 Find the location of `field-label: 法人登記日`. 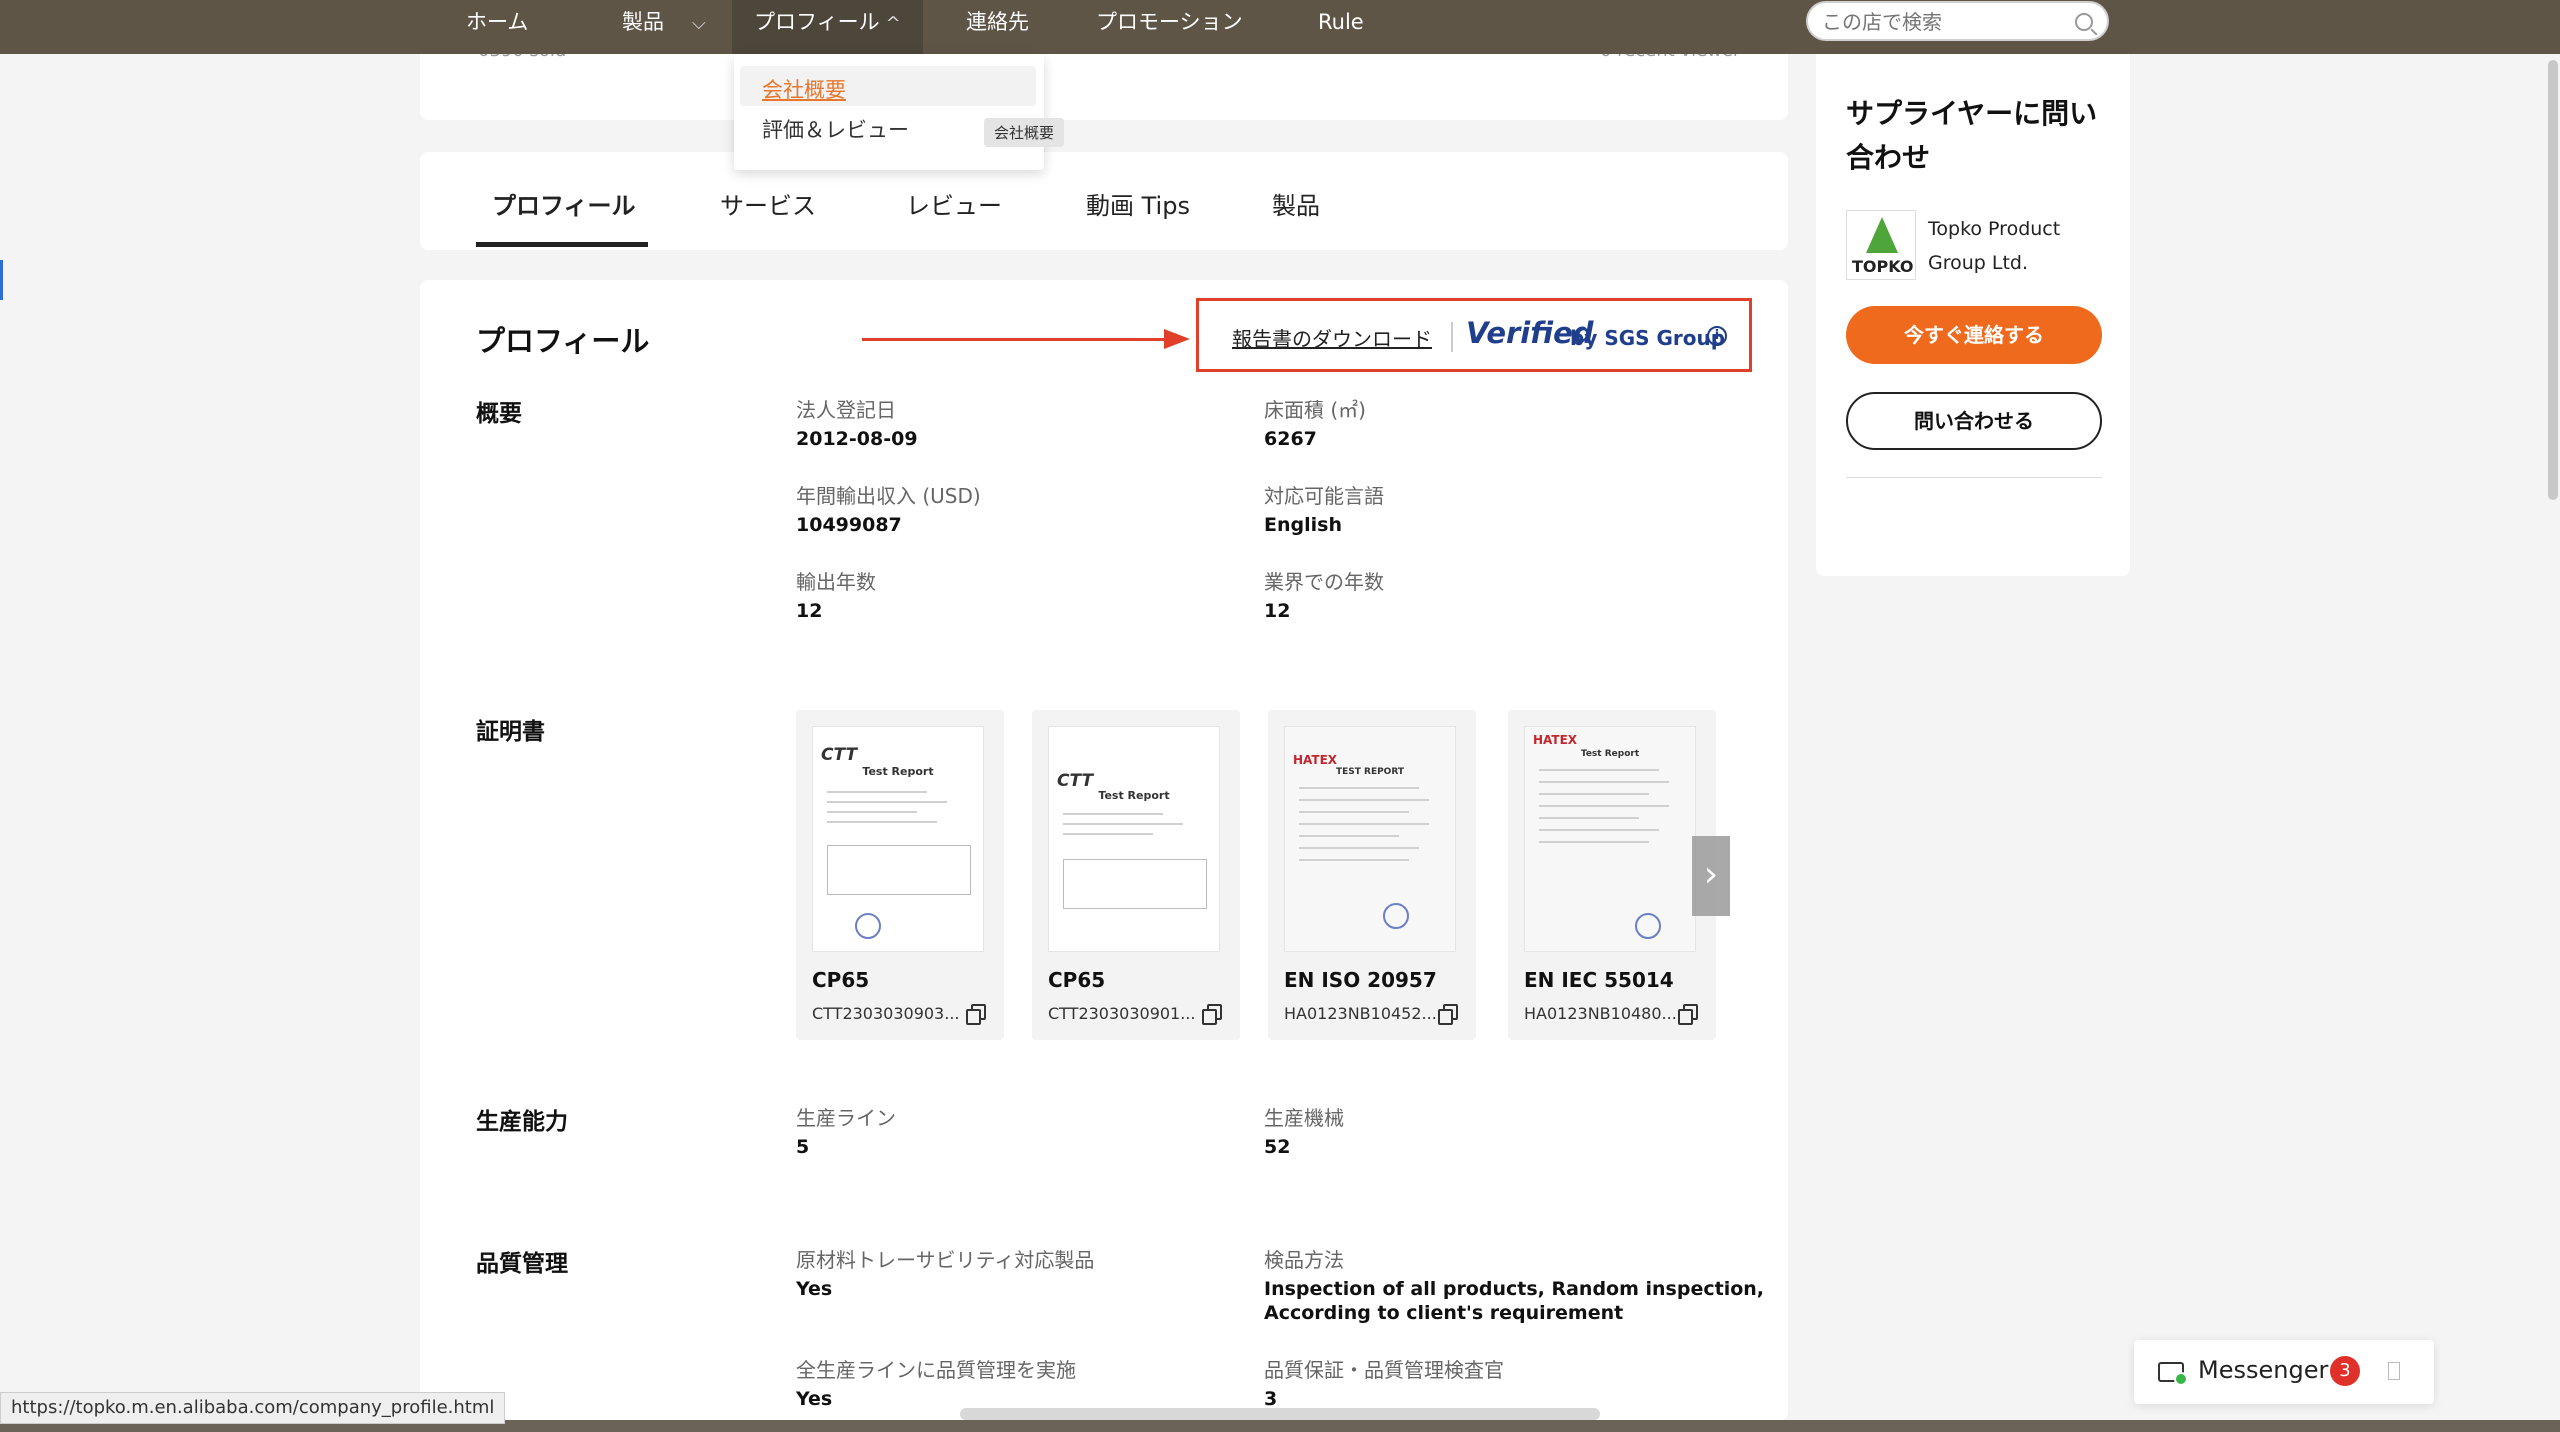

field-label: 法人登記日 is located at coordinates (846, 410).